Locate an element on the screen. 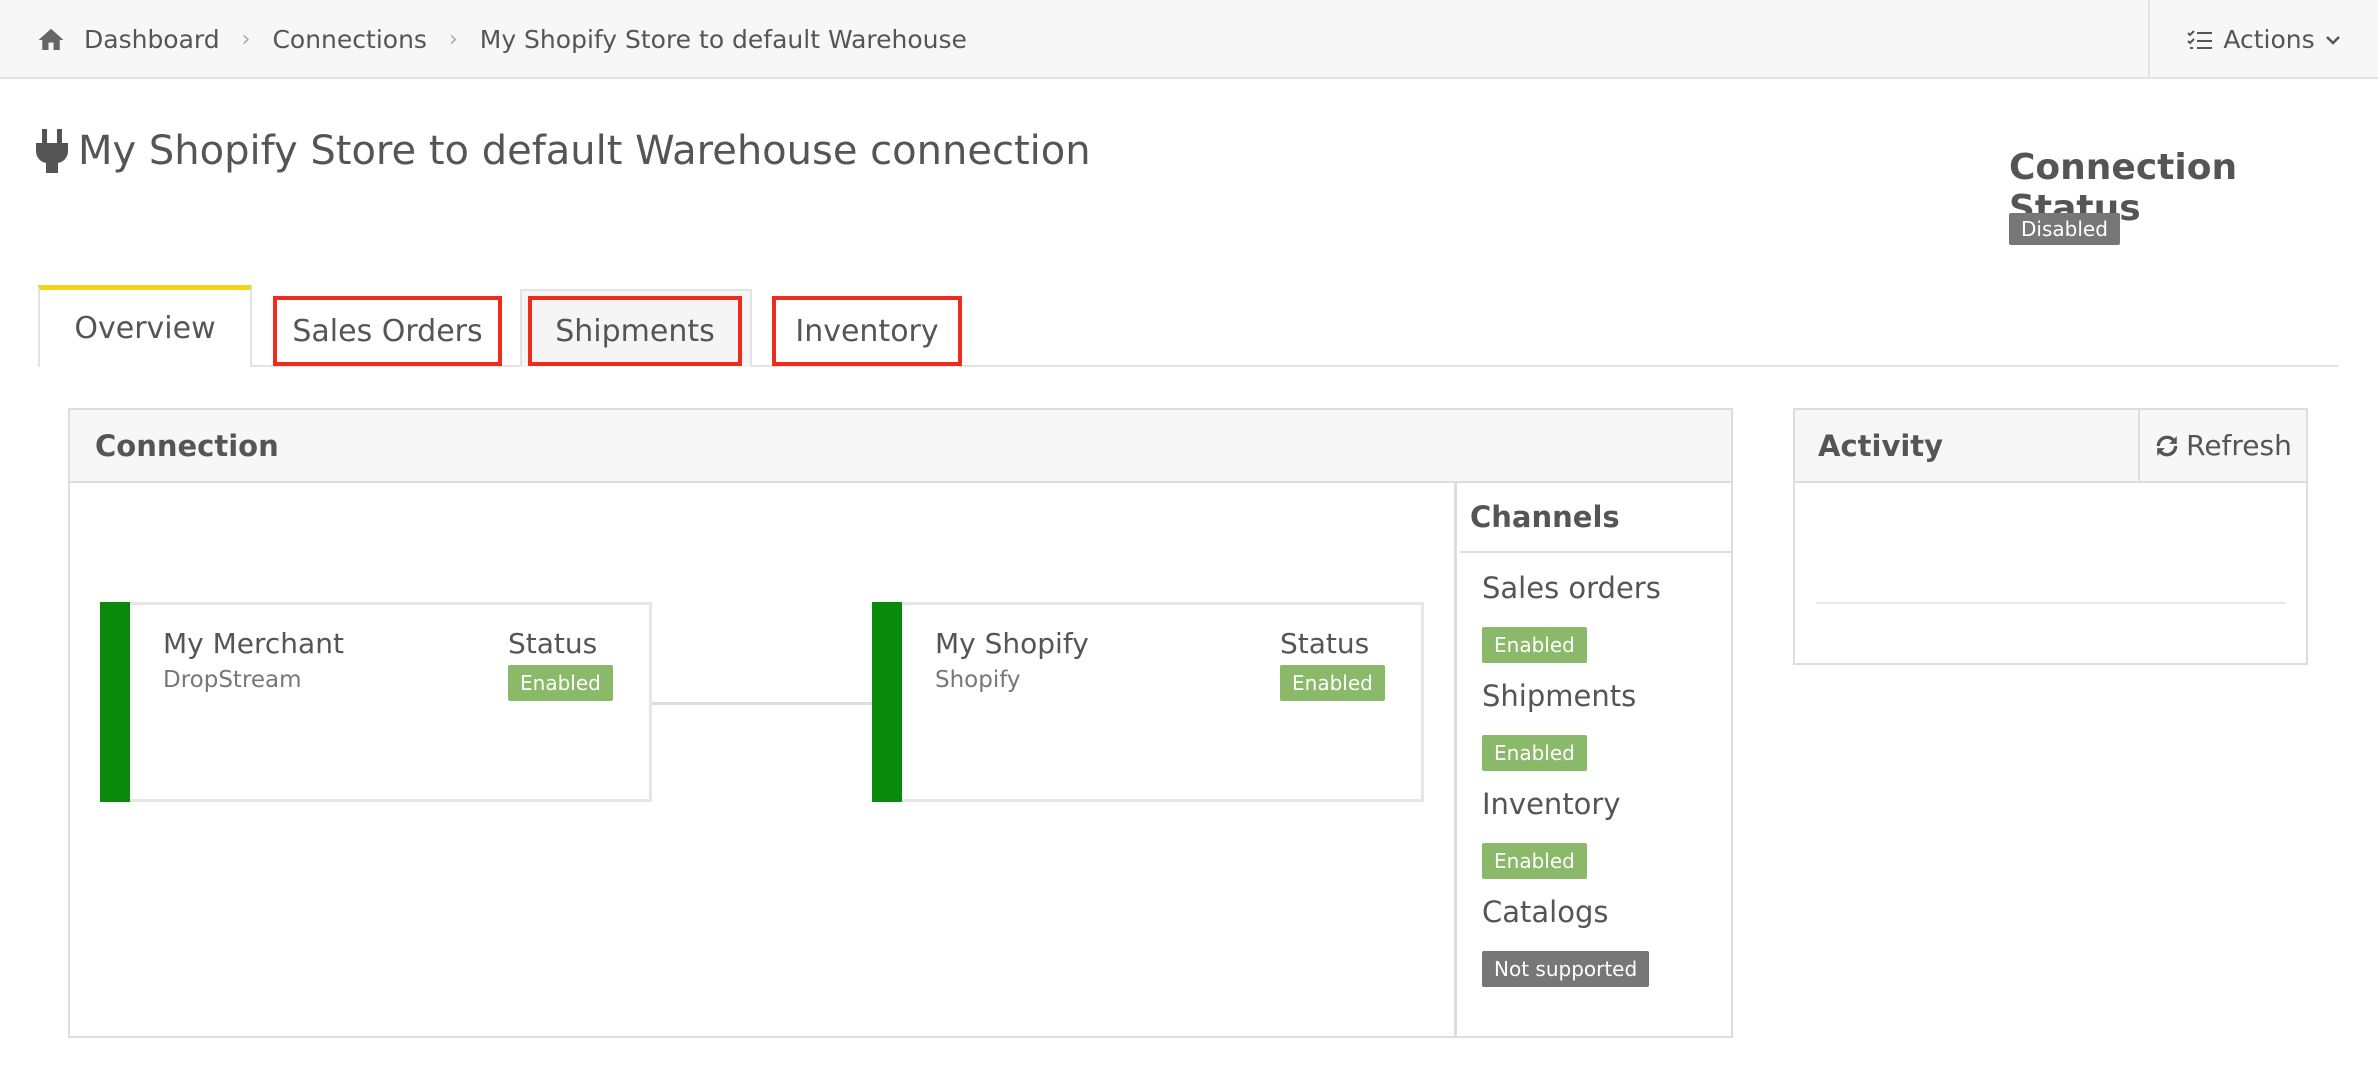 Image resolution: width=2378 pixels, height=1078 pixels. node-type: Shopify is located at coordinates (978, 680).